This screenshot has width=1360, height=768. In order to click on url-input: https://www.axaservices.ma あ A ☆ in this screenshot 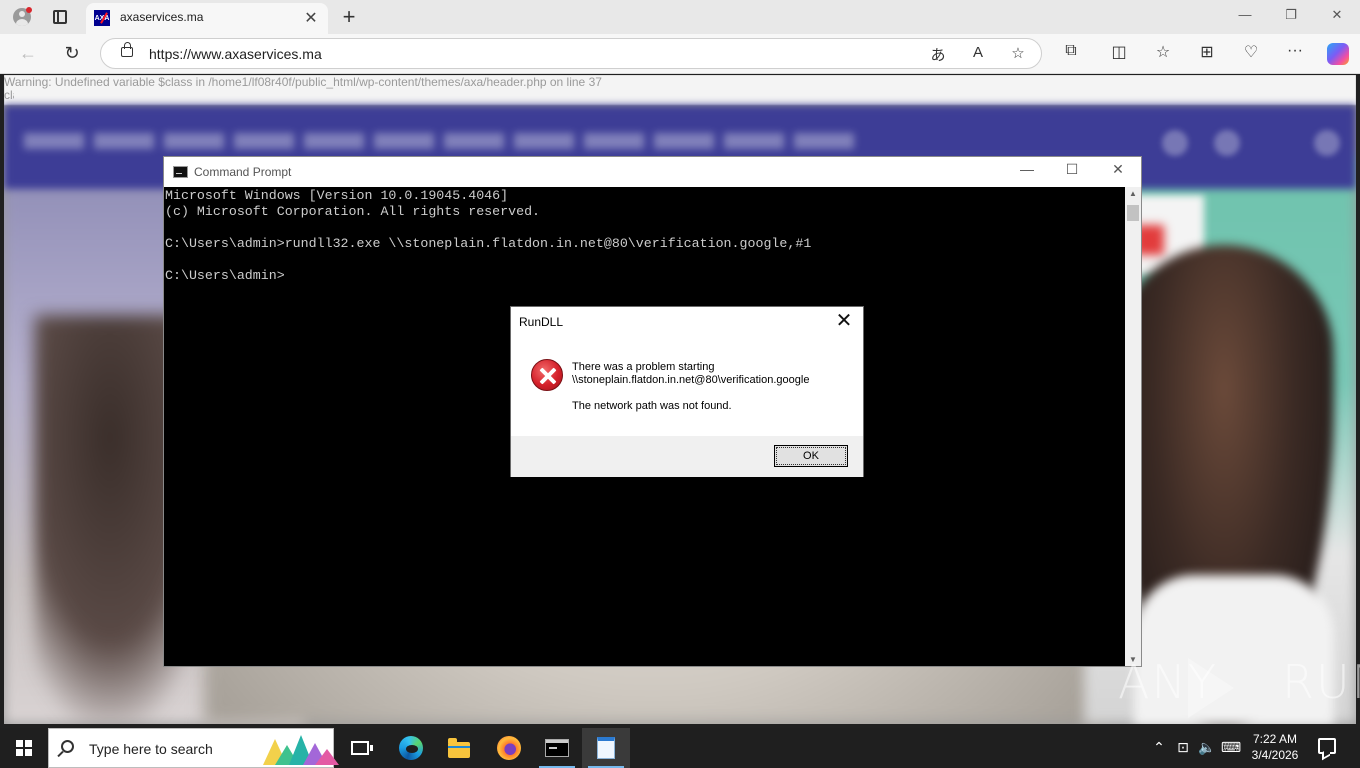, I will do `click(571, 53)`.